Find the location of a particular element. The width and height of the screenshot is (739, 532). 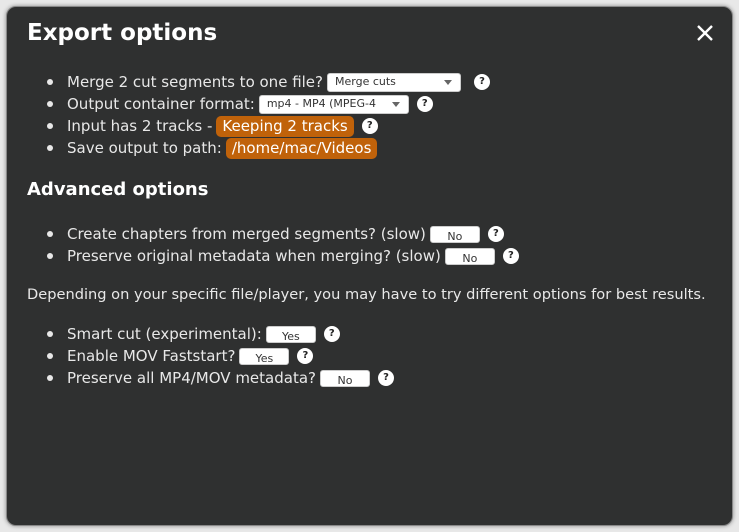

faststart-option: Enable MOV Faststart? Yes ? is located at coordinates (220, 356).